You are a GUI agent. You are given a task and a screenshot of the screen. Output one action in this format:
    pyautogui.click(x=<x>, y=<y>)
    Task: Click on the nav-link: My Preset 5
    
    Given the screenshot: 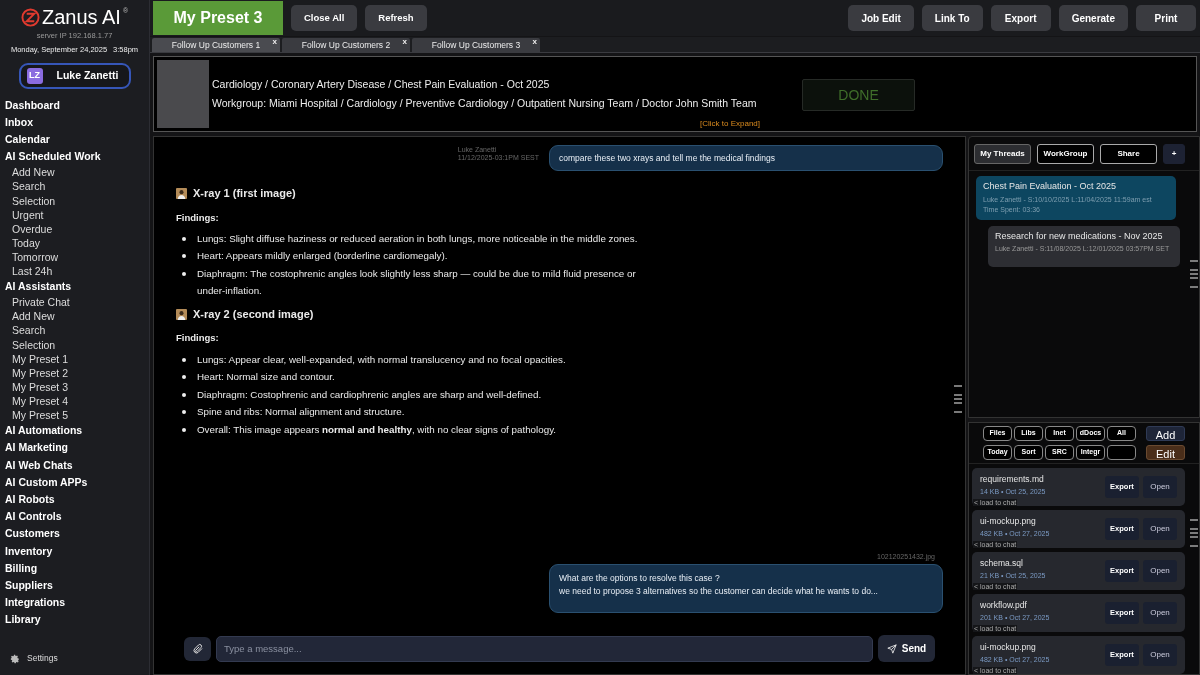 What is the action you would take?
    pyautogui.click(x=74, y=415)
    